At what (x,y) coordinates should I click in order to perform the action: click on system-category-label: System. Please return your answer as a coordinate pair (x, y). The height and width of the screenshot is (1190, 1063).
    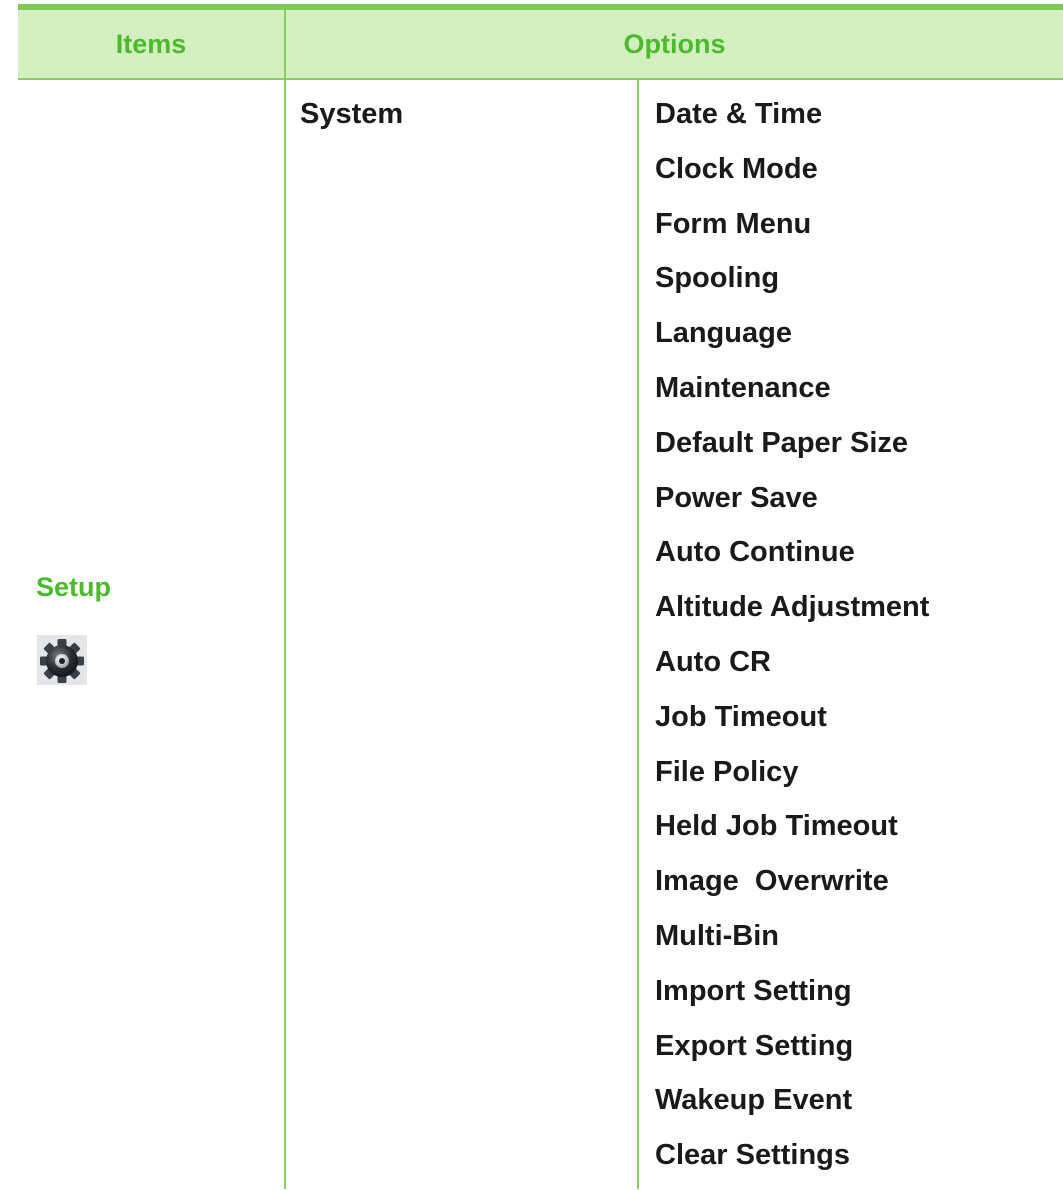
    Looking at the image, I should click on (352, 114).